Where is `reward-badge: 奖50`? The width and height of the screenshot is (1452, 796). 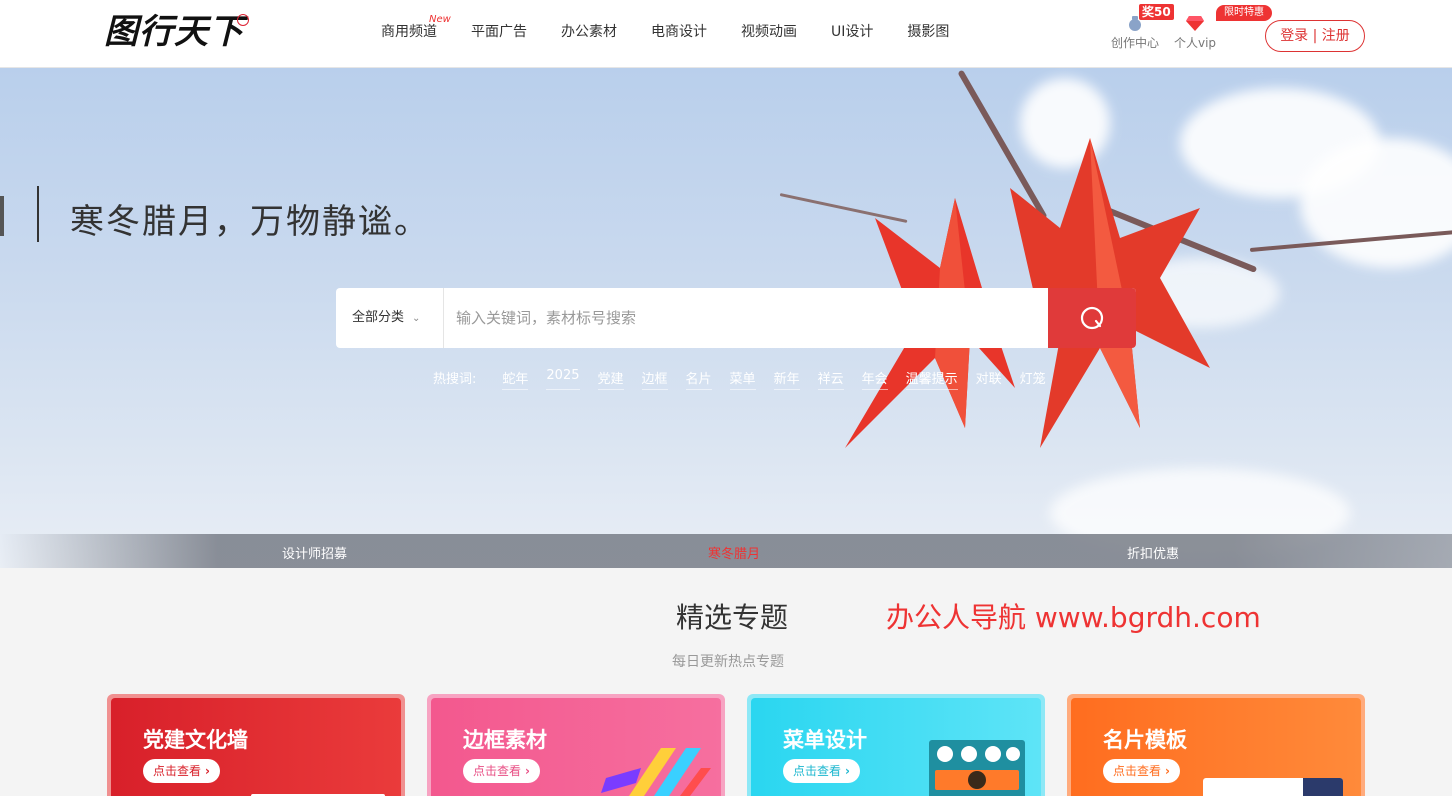 reward-badge: 奖50 is located at coordinates (1156, 12).